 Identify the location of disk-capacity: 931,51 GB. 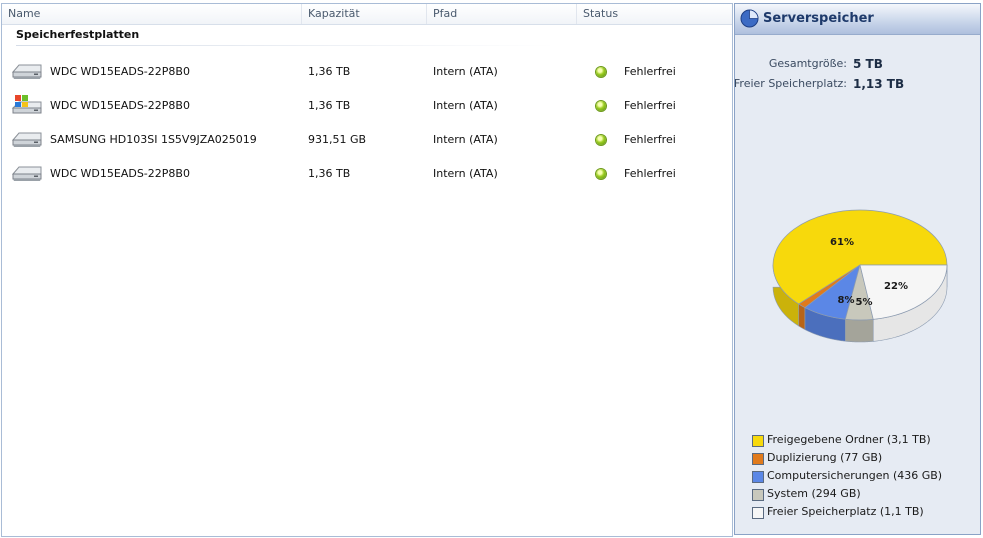
(337, 139).